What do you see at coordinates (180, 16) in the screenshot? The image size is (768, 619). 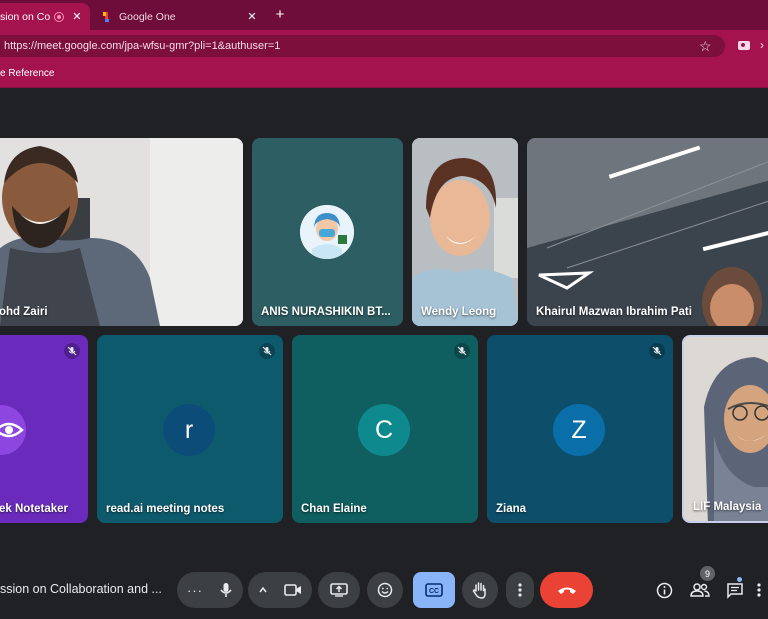 I see `tab-google-one: Google One ✕` at bounding box center [180, 16].